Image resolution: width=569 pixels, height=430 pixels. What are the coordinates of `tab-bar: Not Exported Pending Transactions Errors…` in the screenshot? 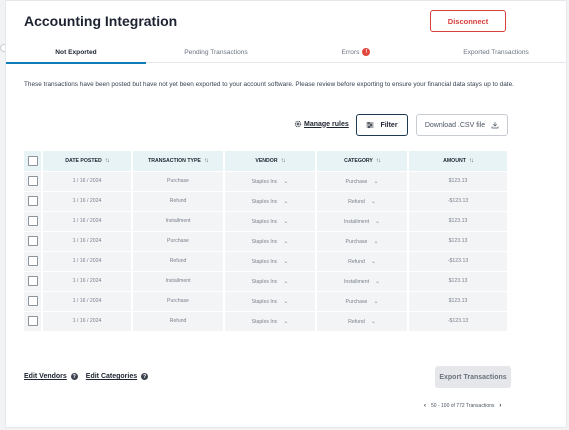 It's located at (286, 52).